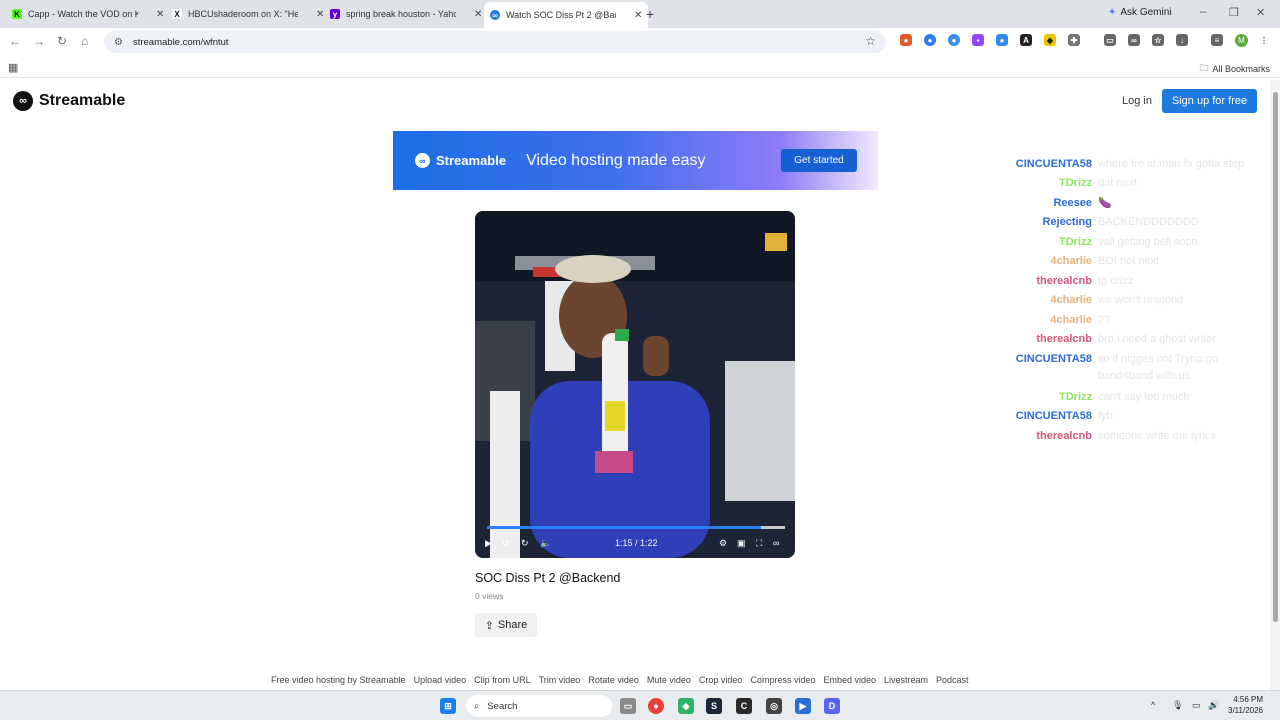 This screenshot has height=720, width=1280. I want to click on reload-icon: ↻, so click(62, 41).